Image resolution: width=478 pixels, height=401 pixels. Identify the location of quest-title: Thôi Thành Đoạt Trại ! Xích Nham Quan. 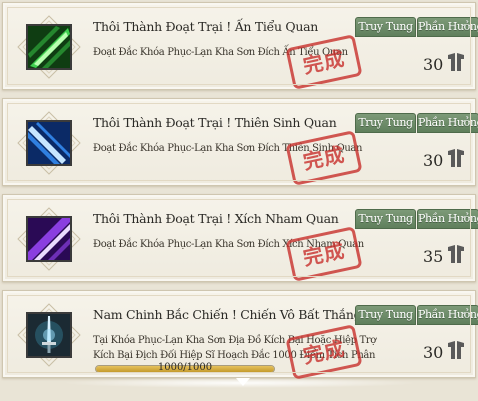
(216, 218).